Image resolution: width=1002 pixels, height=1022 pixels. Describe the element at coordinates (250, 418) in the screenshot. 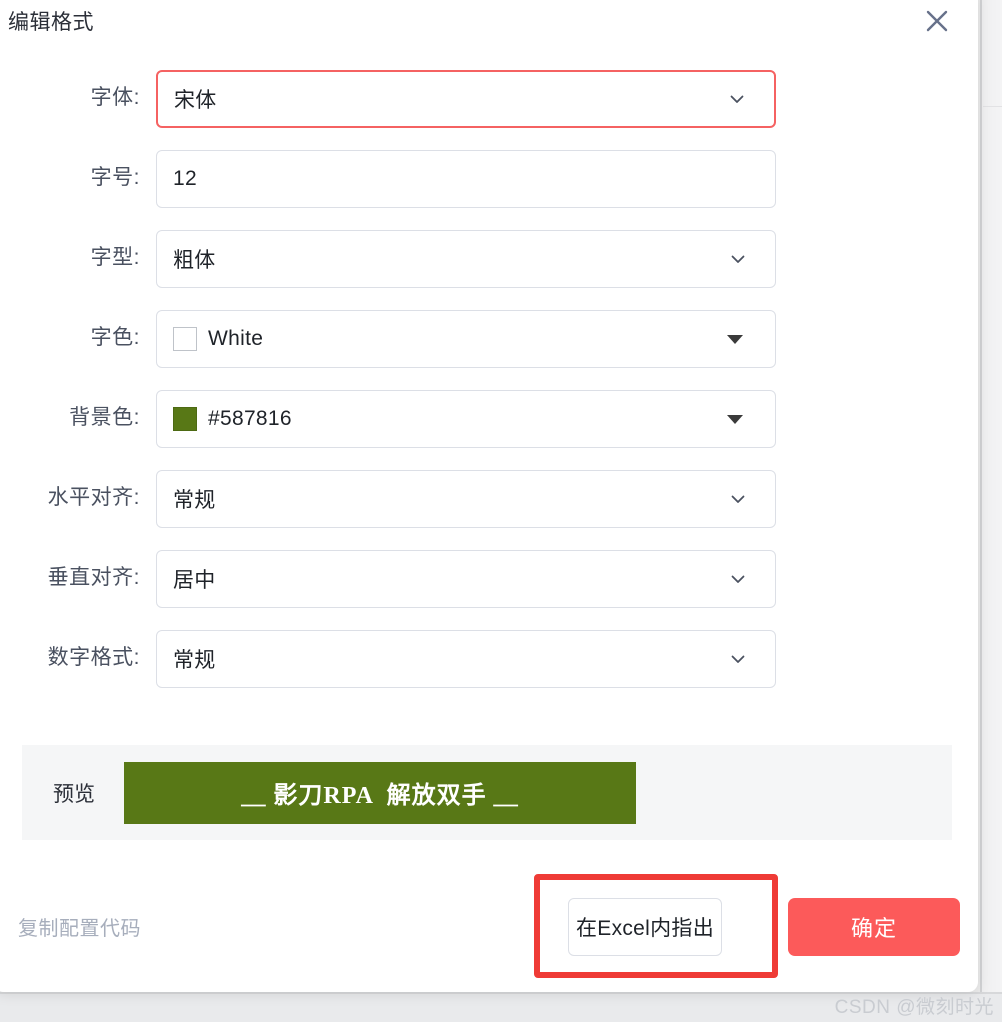

I see `field-value: #587816` at that location.